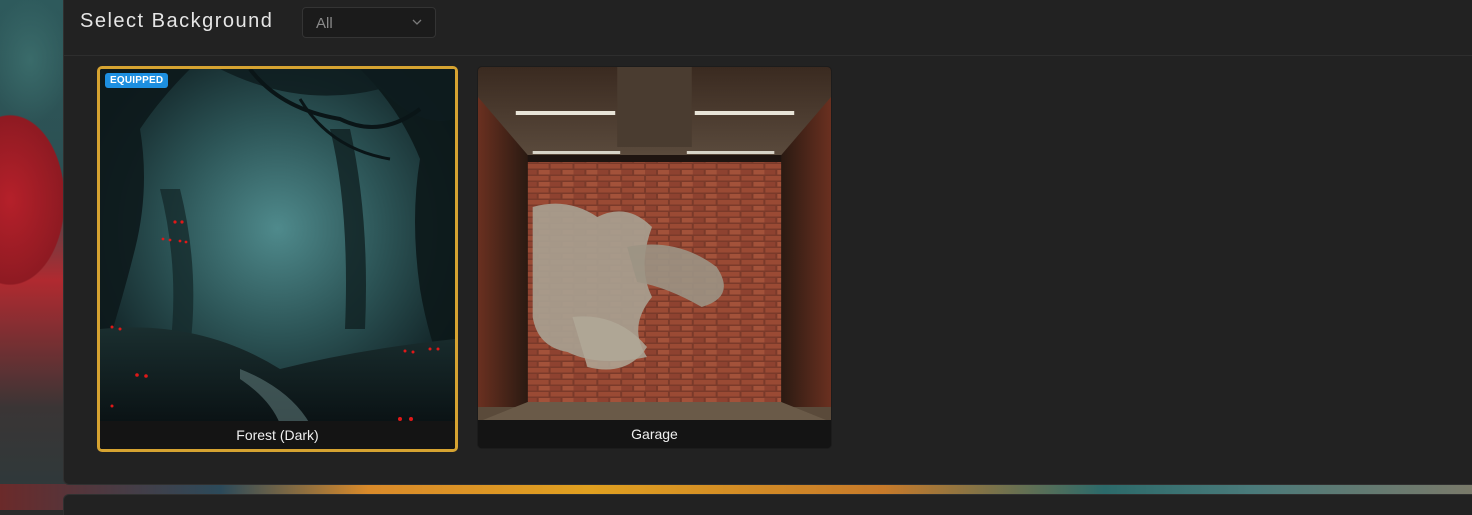  Describe the element at coordinates (768, 28) in the screenshot. I see `panel-header: Select Background All` at that location.